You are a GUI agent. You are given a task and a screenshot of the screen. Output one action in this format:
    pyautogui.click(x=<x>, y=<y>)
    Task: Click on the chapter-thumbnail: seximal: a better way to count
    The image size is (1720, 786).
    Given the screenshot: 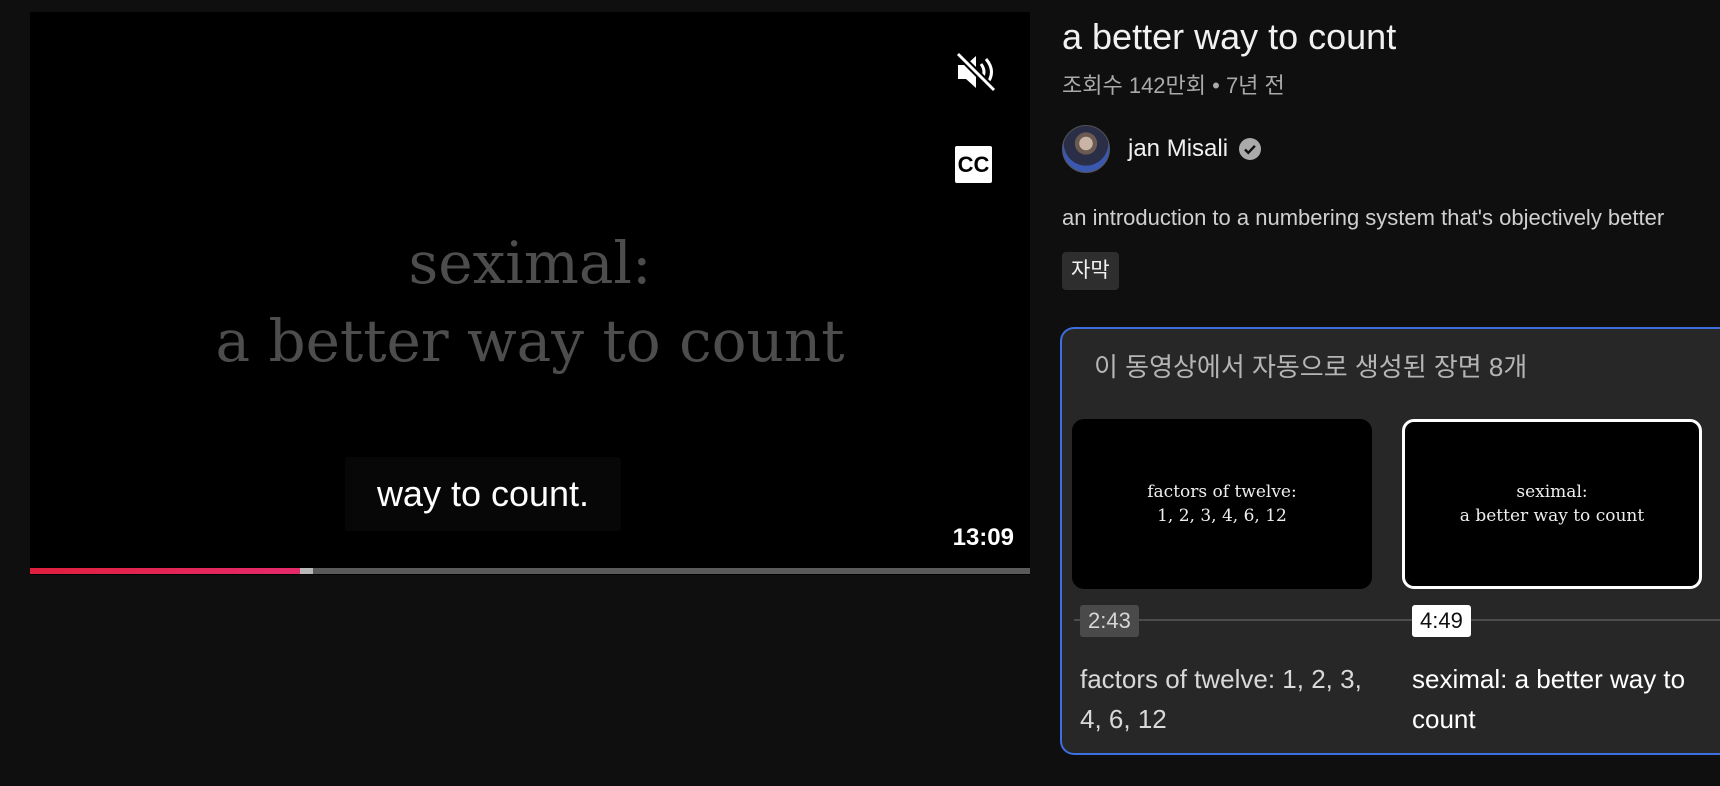 What is the action you would take?
    pyautogui.click(x=1552, y=504)
    